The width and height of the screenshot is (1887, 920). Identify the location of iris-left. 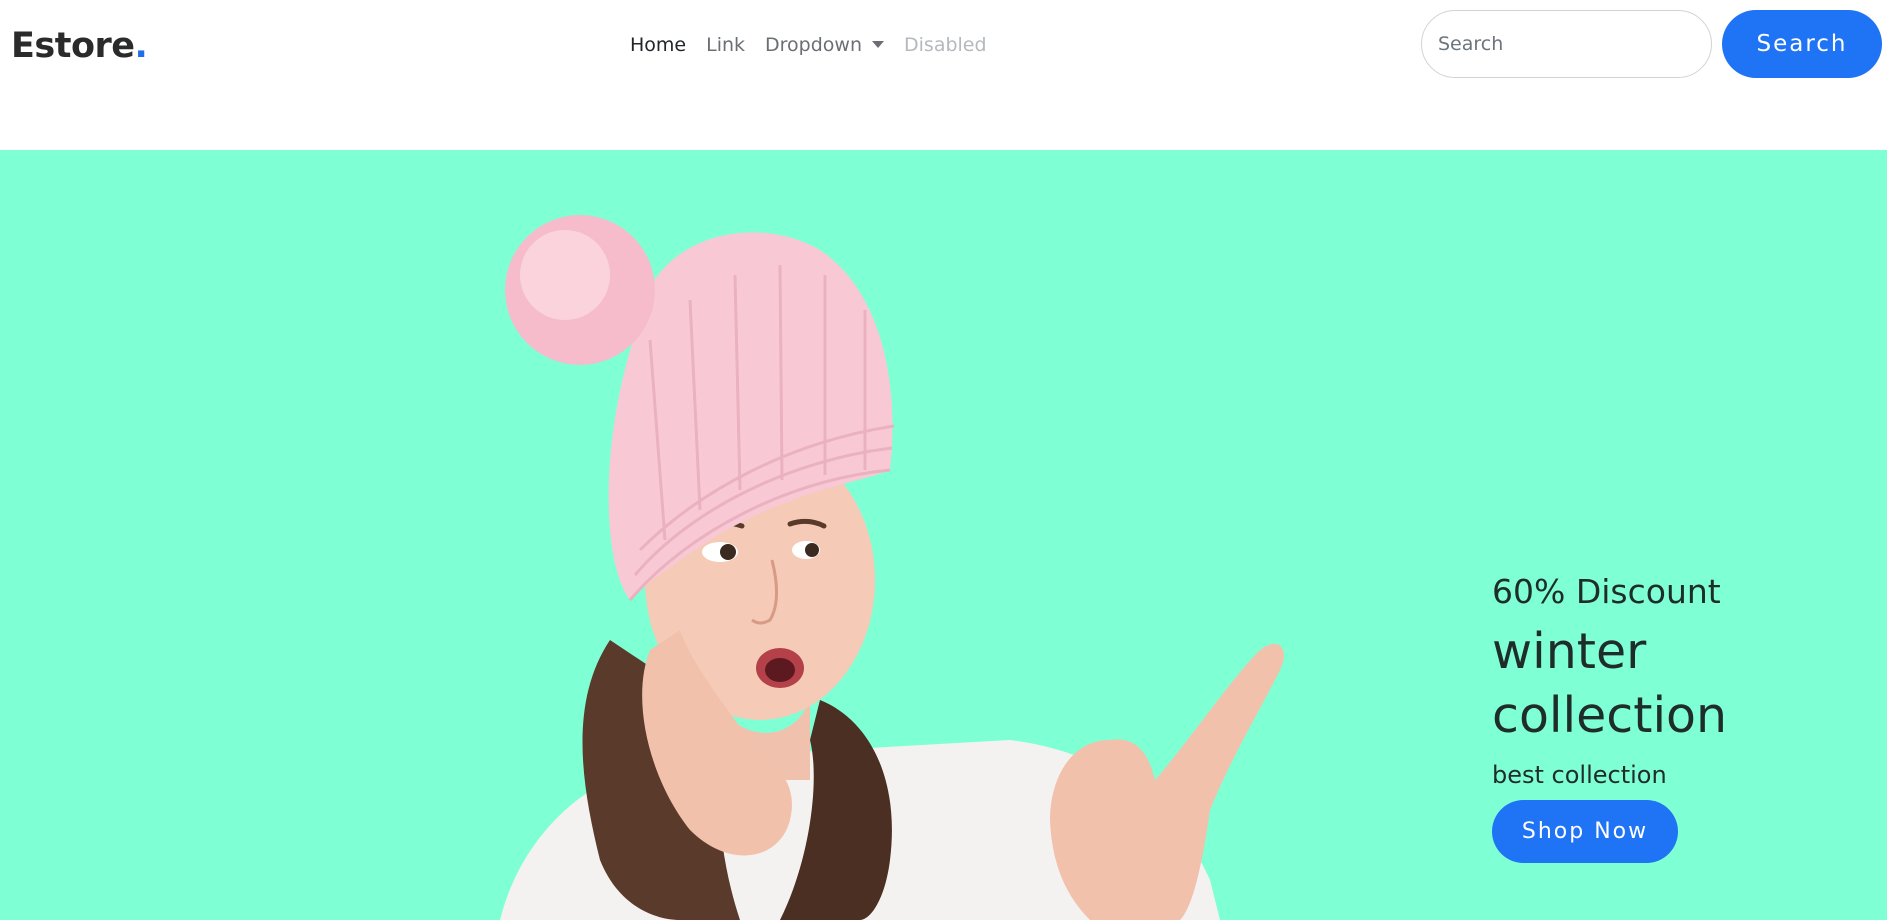
(728, 552).